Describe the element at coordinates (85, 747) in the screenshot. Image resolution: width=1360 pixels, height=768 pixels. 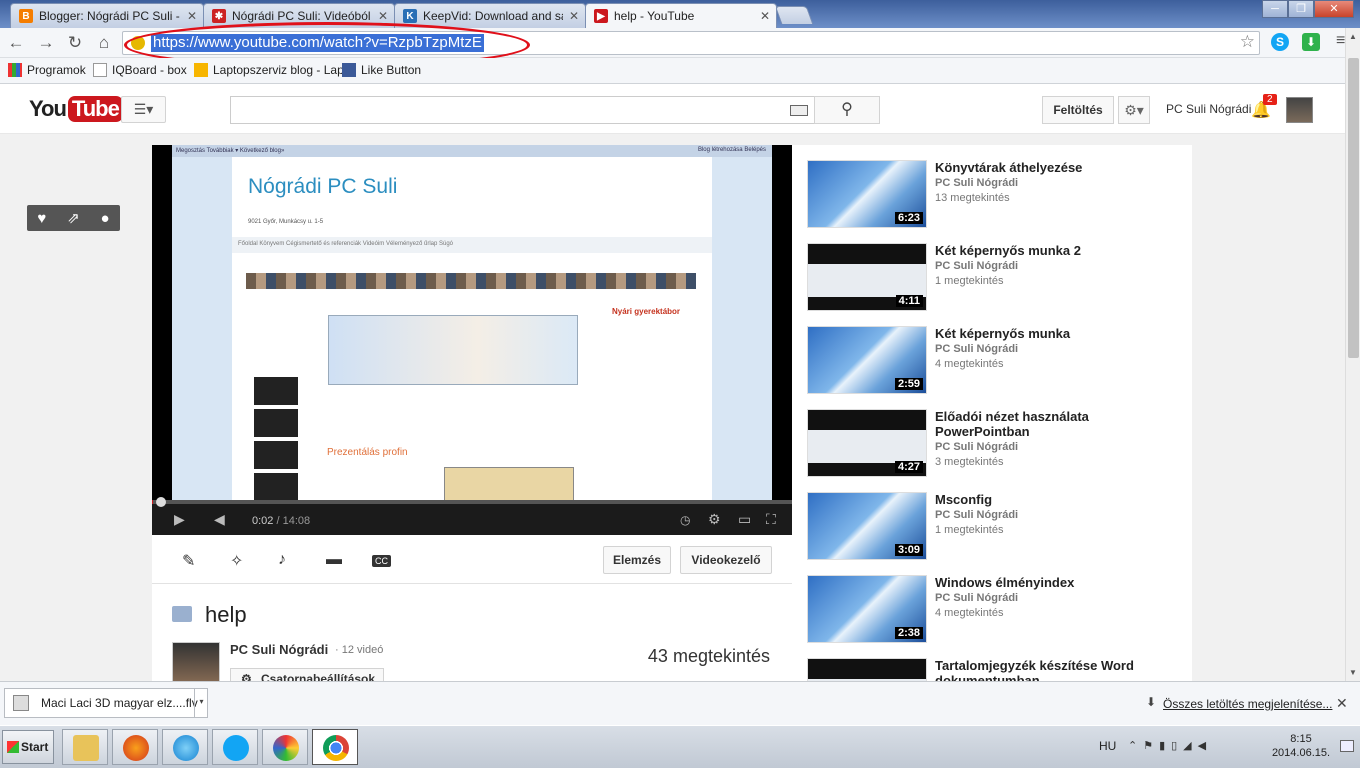
I see `taskbar-explorer` at that location.